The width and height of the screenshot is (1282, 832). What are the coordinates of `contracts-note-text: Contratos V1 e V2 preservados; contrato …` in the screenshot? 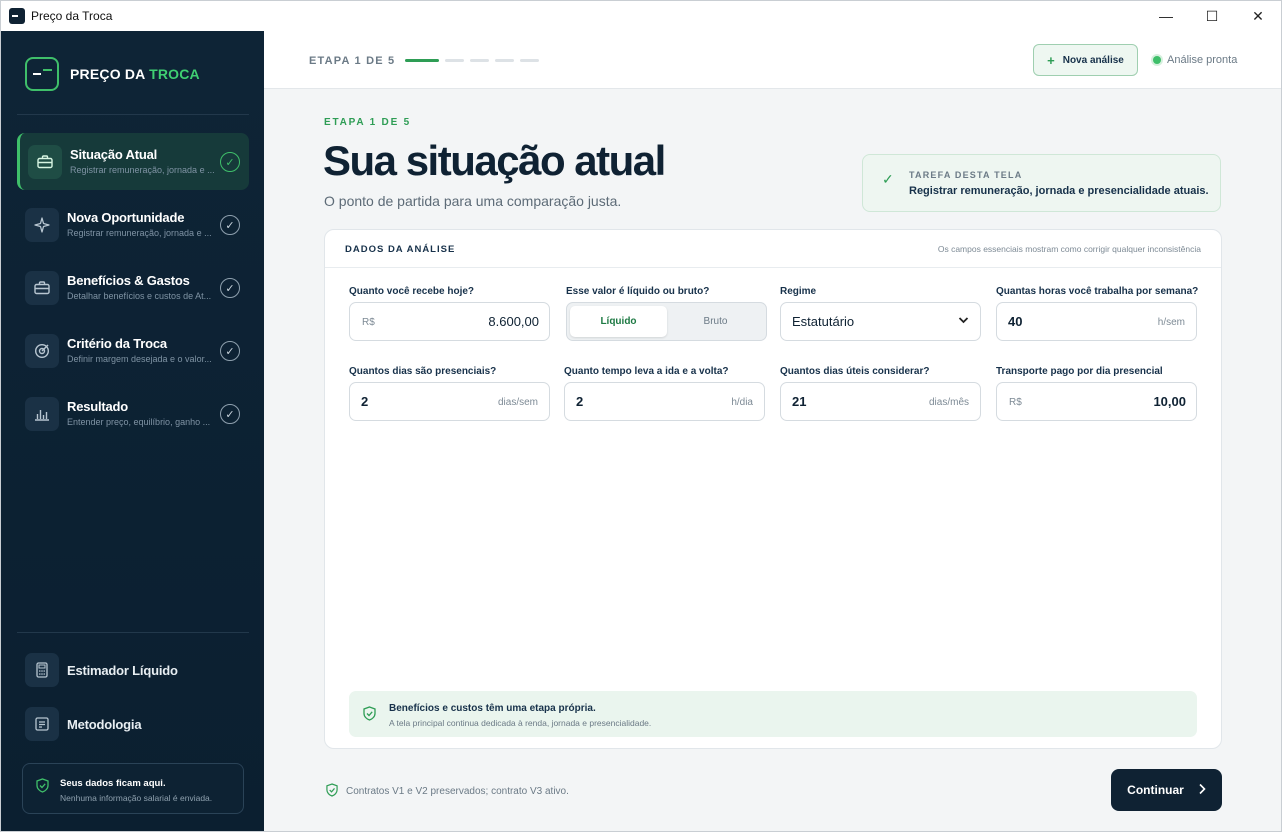 It's located at (457, 791).